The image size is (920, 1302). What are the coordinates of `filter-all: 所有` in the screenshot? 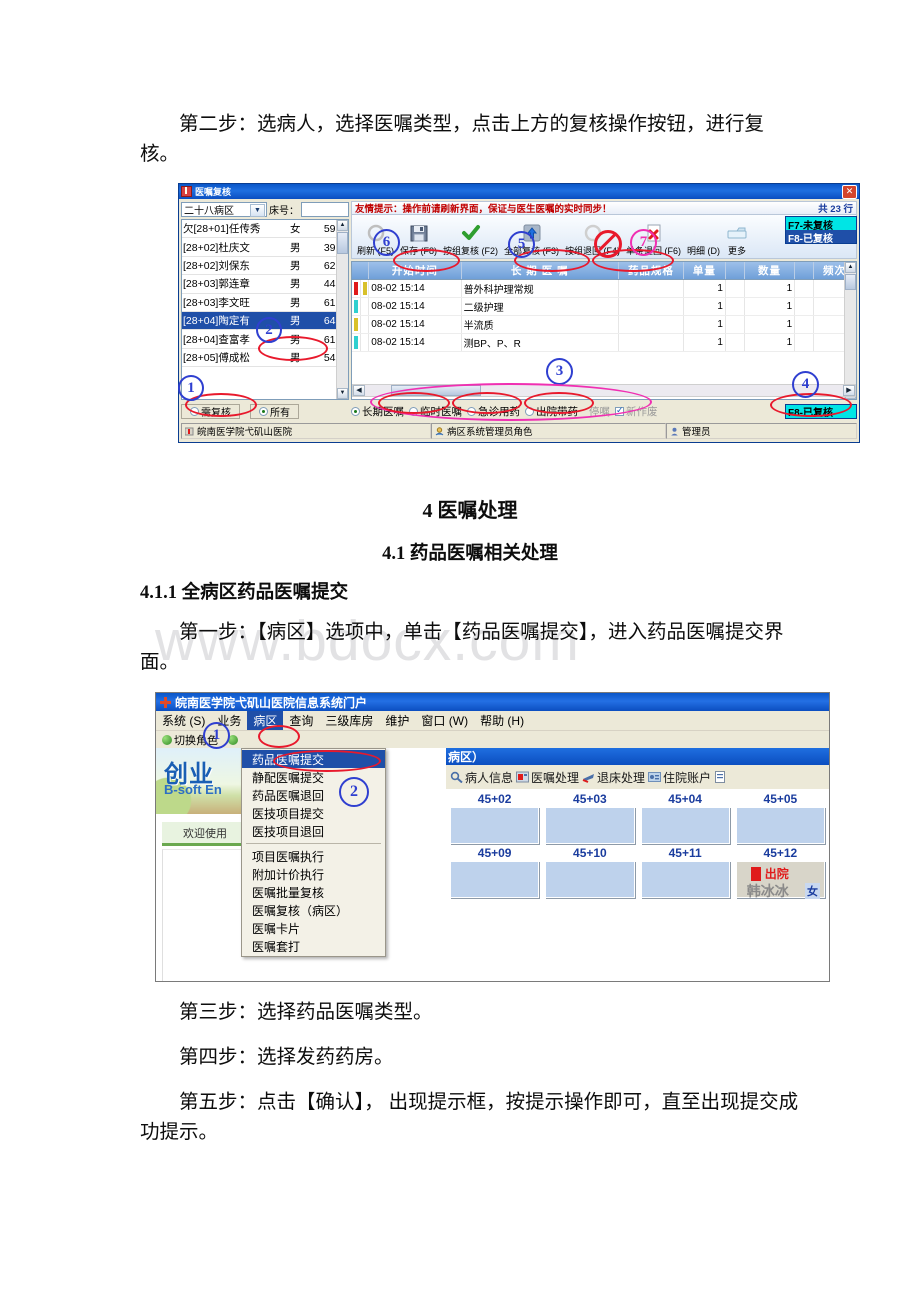 It's located at (274, 411).